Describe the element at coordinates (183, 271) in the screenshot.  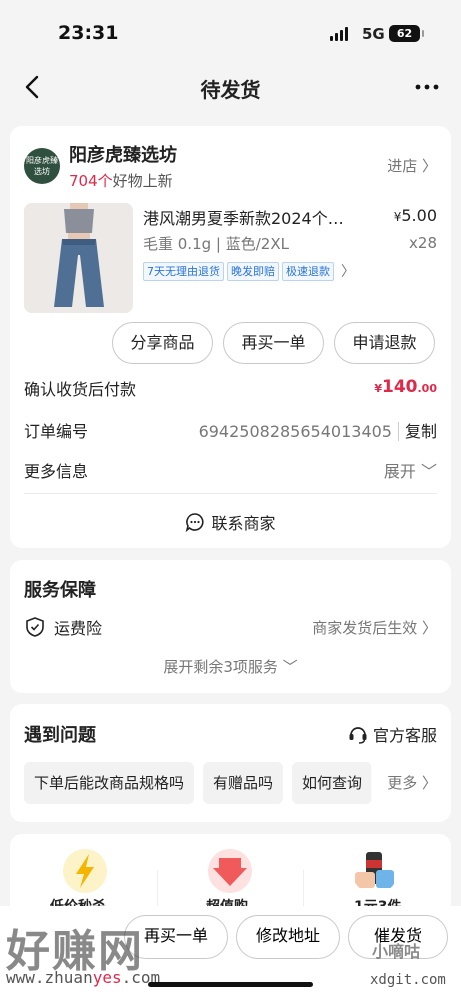
I see `tag-7day-return: 7天无理由退货` at that location.